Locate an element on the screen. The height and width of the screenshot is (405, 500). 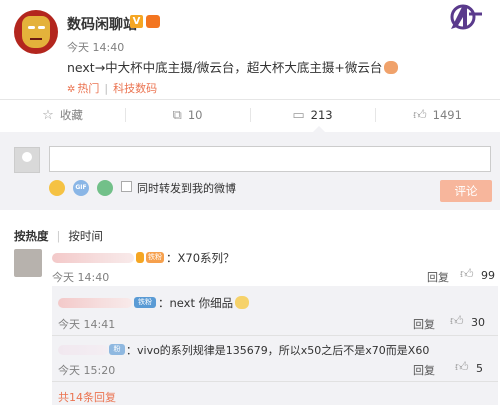
comment-input is located at coordinates (270, 159).